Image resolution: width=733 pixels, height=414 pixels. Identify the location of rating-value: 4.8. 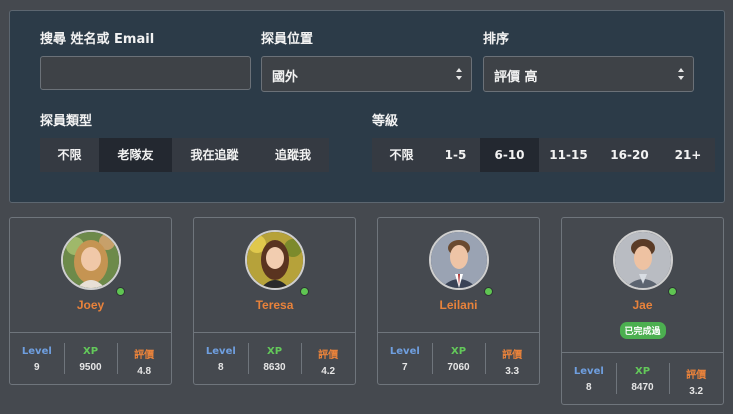
(144, 371).